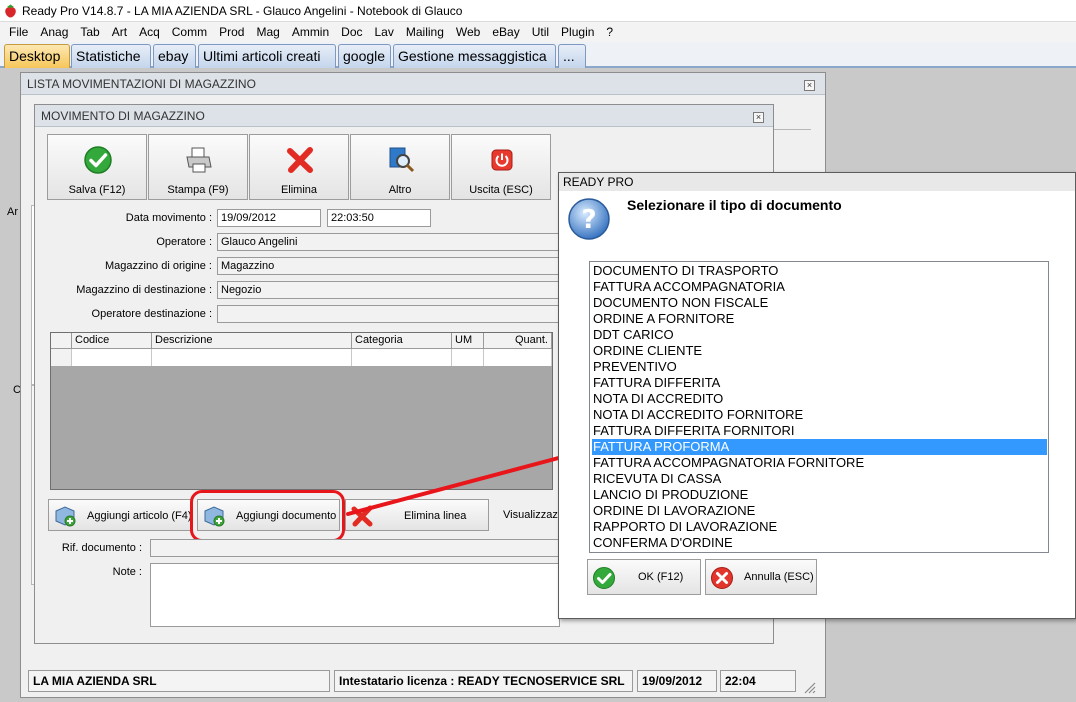  Describe the element at coordinates (819, 415) in the screenshot. I see `list-item: NOTA DI ACCREDITO FORNITORE` at that location.